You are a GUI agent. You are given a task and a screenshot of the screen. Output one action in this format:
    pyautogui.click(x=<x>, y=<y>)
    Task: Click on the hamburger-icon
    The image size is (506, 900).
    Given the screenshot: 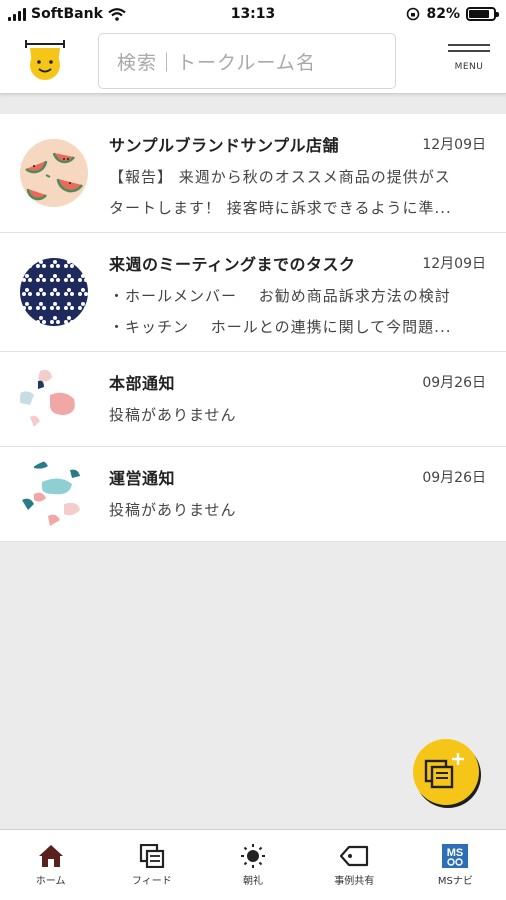 What is the action you would take?
    pyautogui.click(x=469, y=48)
    